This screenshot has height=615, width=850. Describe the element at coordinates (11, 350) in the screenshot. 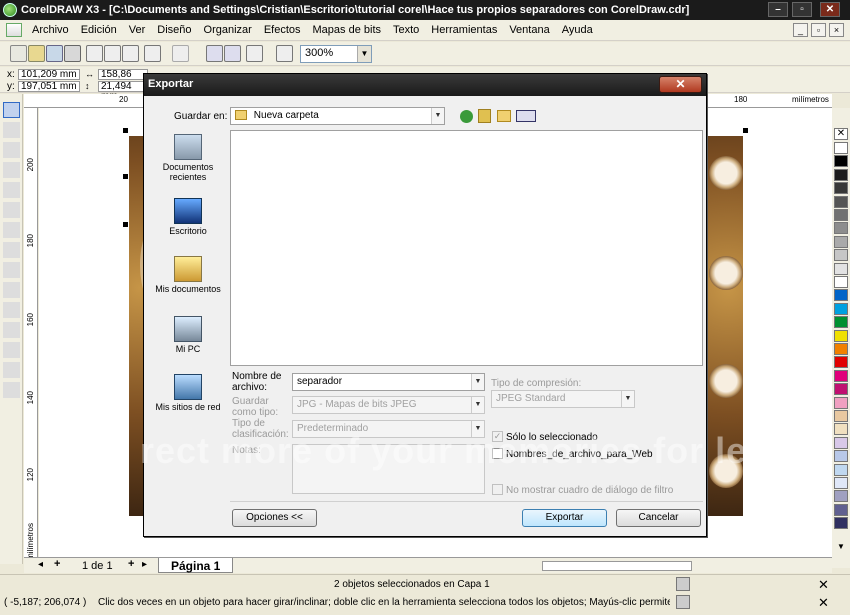

I see `eyedropper-tool-icon` at that location.